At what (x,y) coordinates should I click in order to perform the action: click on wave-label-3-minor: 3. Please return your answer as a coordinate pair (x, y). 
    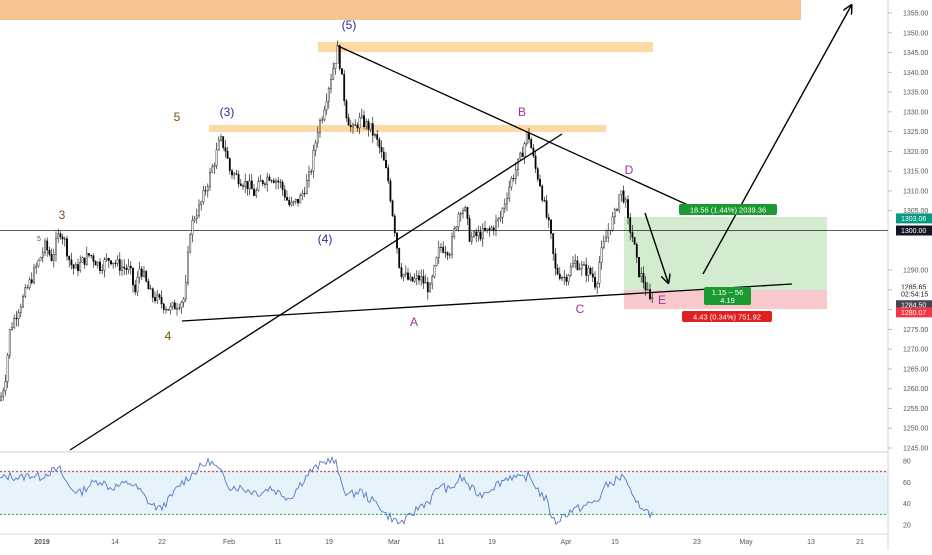
    Looking at the image, I should click on (62, 215).